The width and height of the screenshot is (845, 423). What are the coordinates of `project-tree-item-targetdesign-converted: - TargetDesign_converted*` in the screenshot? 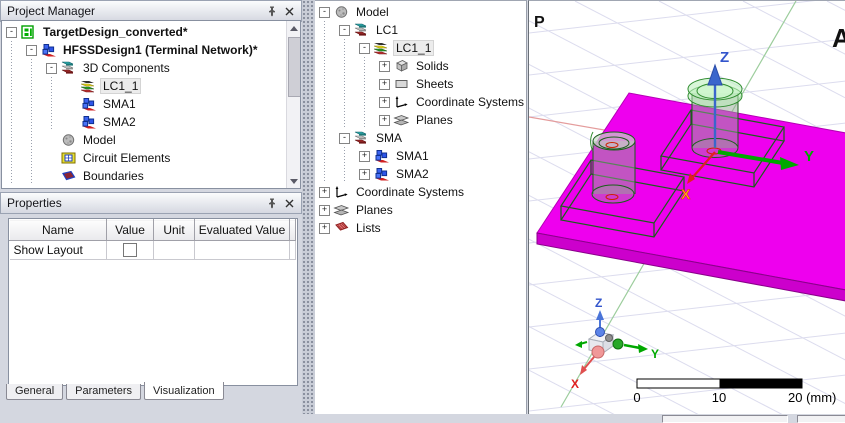 It's located at (151, 32).